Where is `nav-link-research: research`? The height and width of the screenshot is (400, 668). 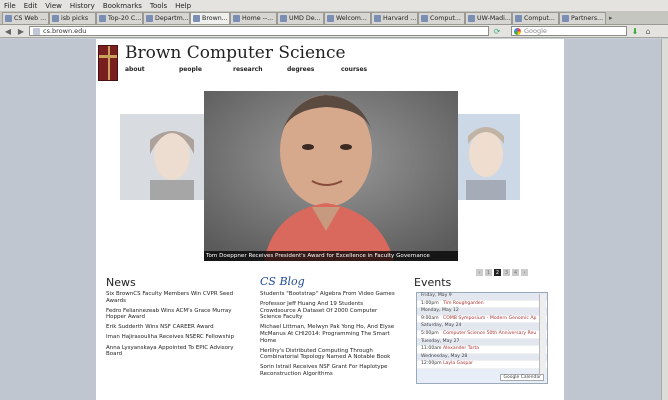 nav-link-research: research is located at coordinates (260, 69).